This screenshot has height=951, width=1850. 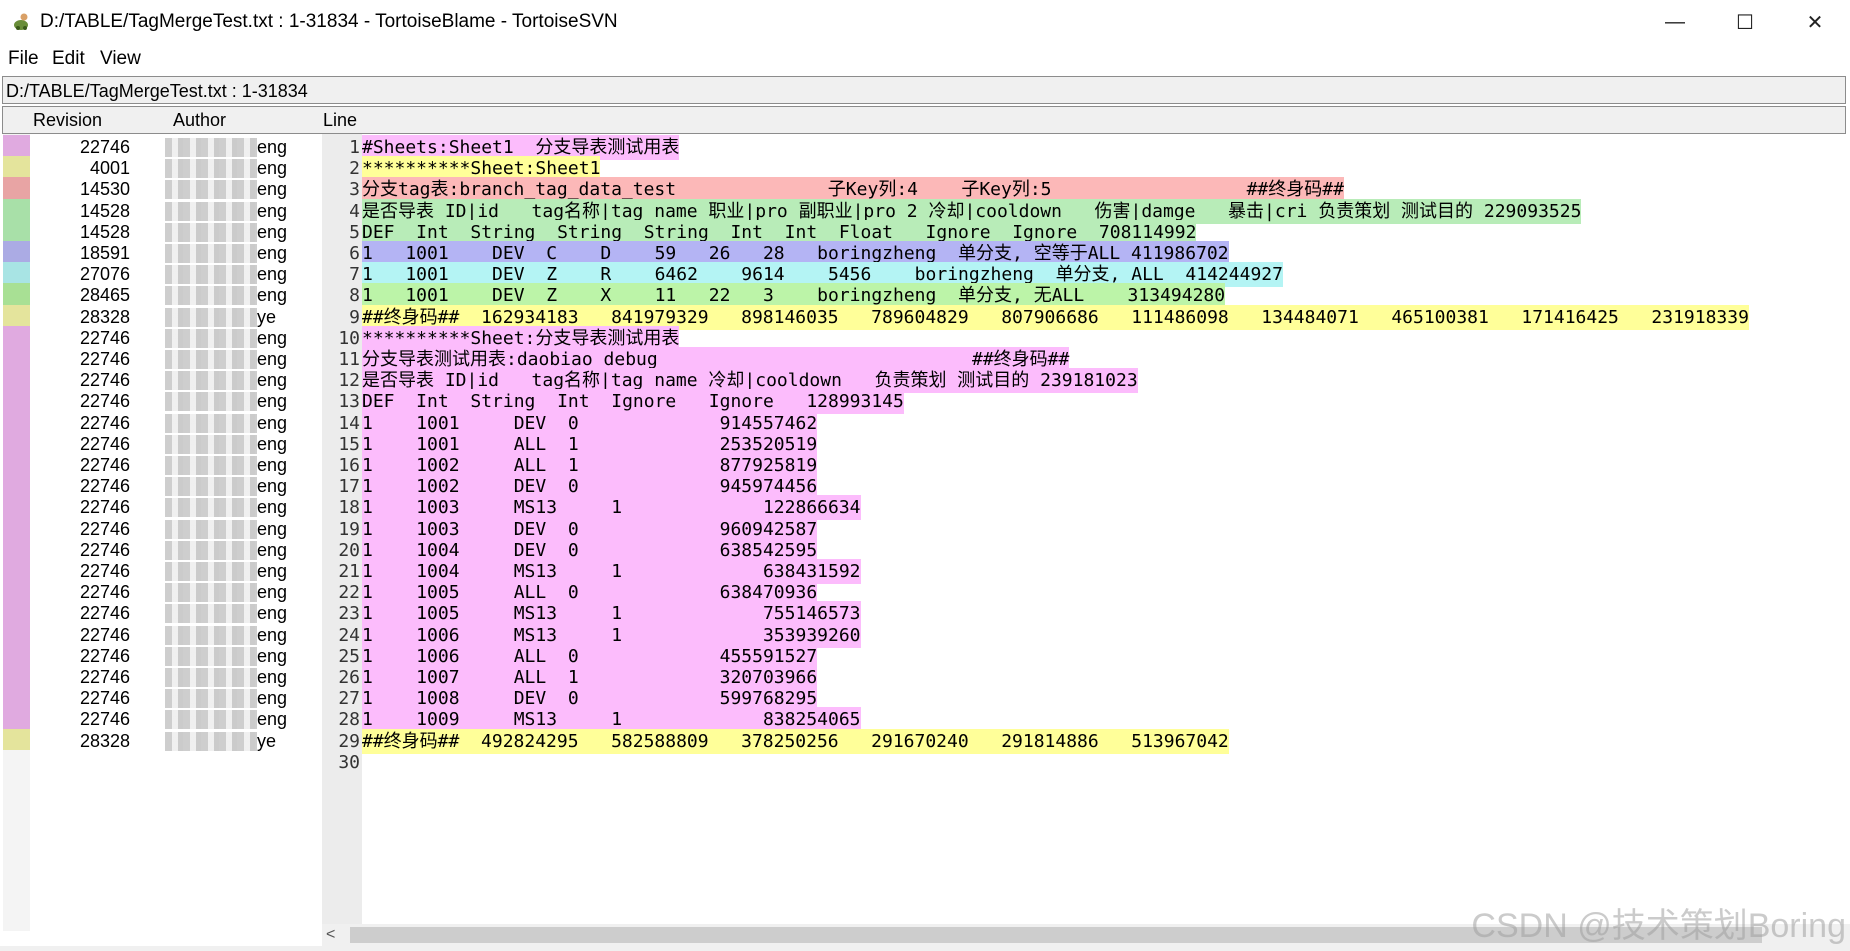 I want to click on revision-color-strip, so click(x=16, y=532).